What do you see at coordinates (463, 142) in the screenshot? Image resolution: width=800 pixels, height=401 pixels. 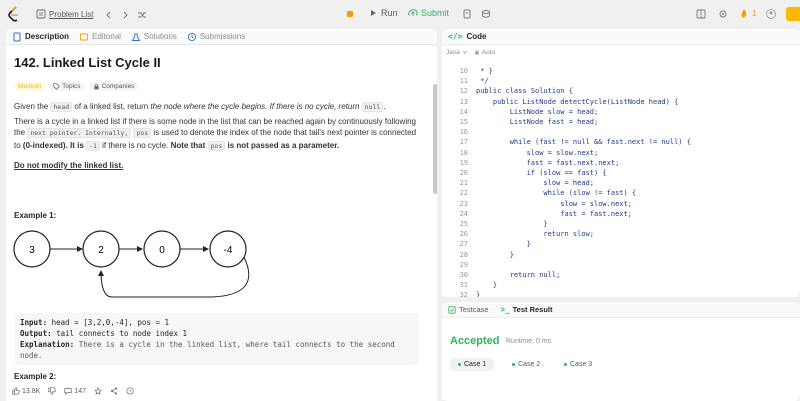 I see `line-number: 17` at bounding box center [463, 142].